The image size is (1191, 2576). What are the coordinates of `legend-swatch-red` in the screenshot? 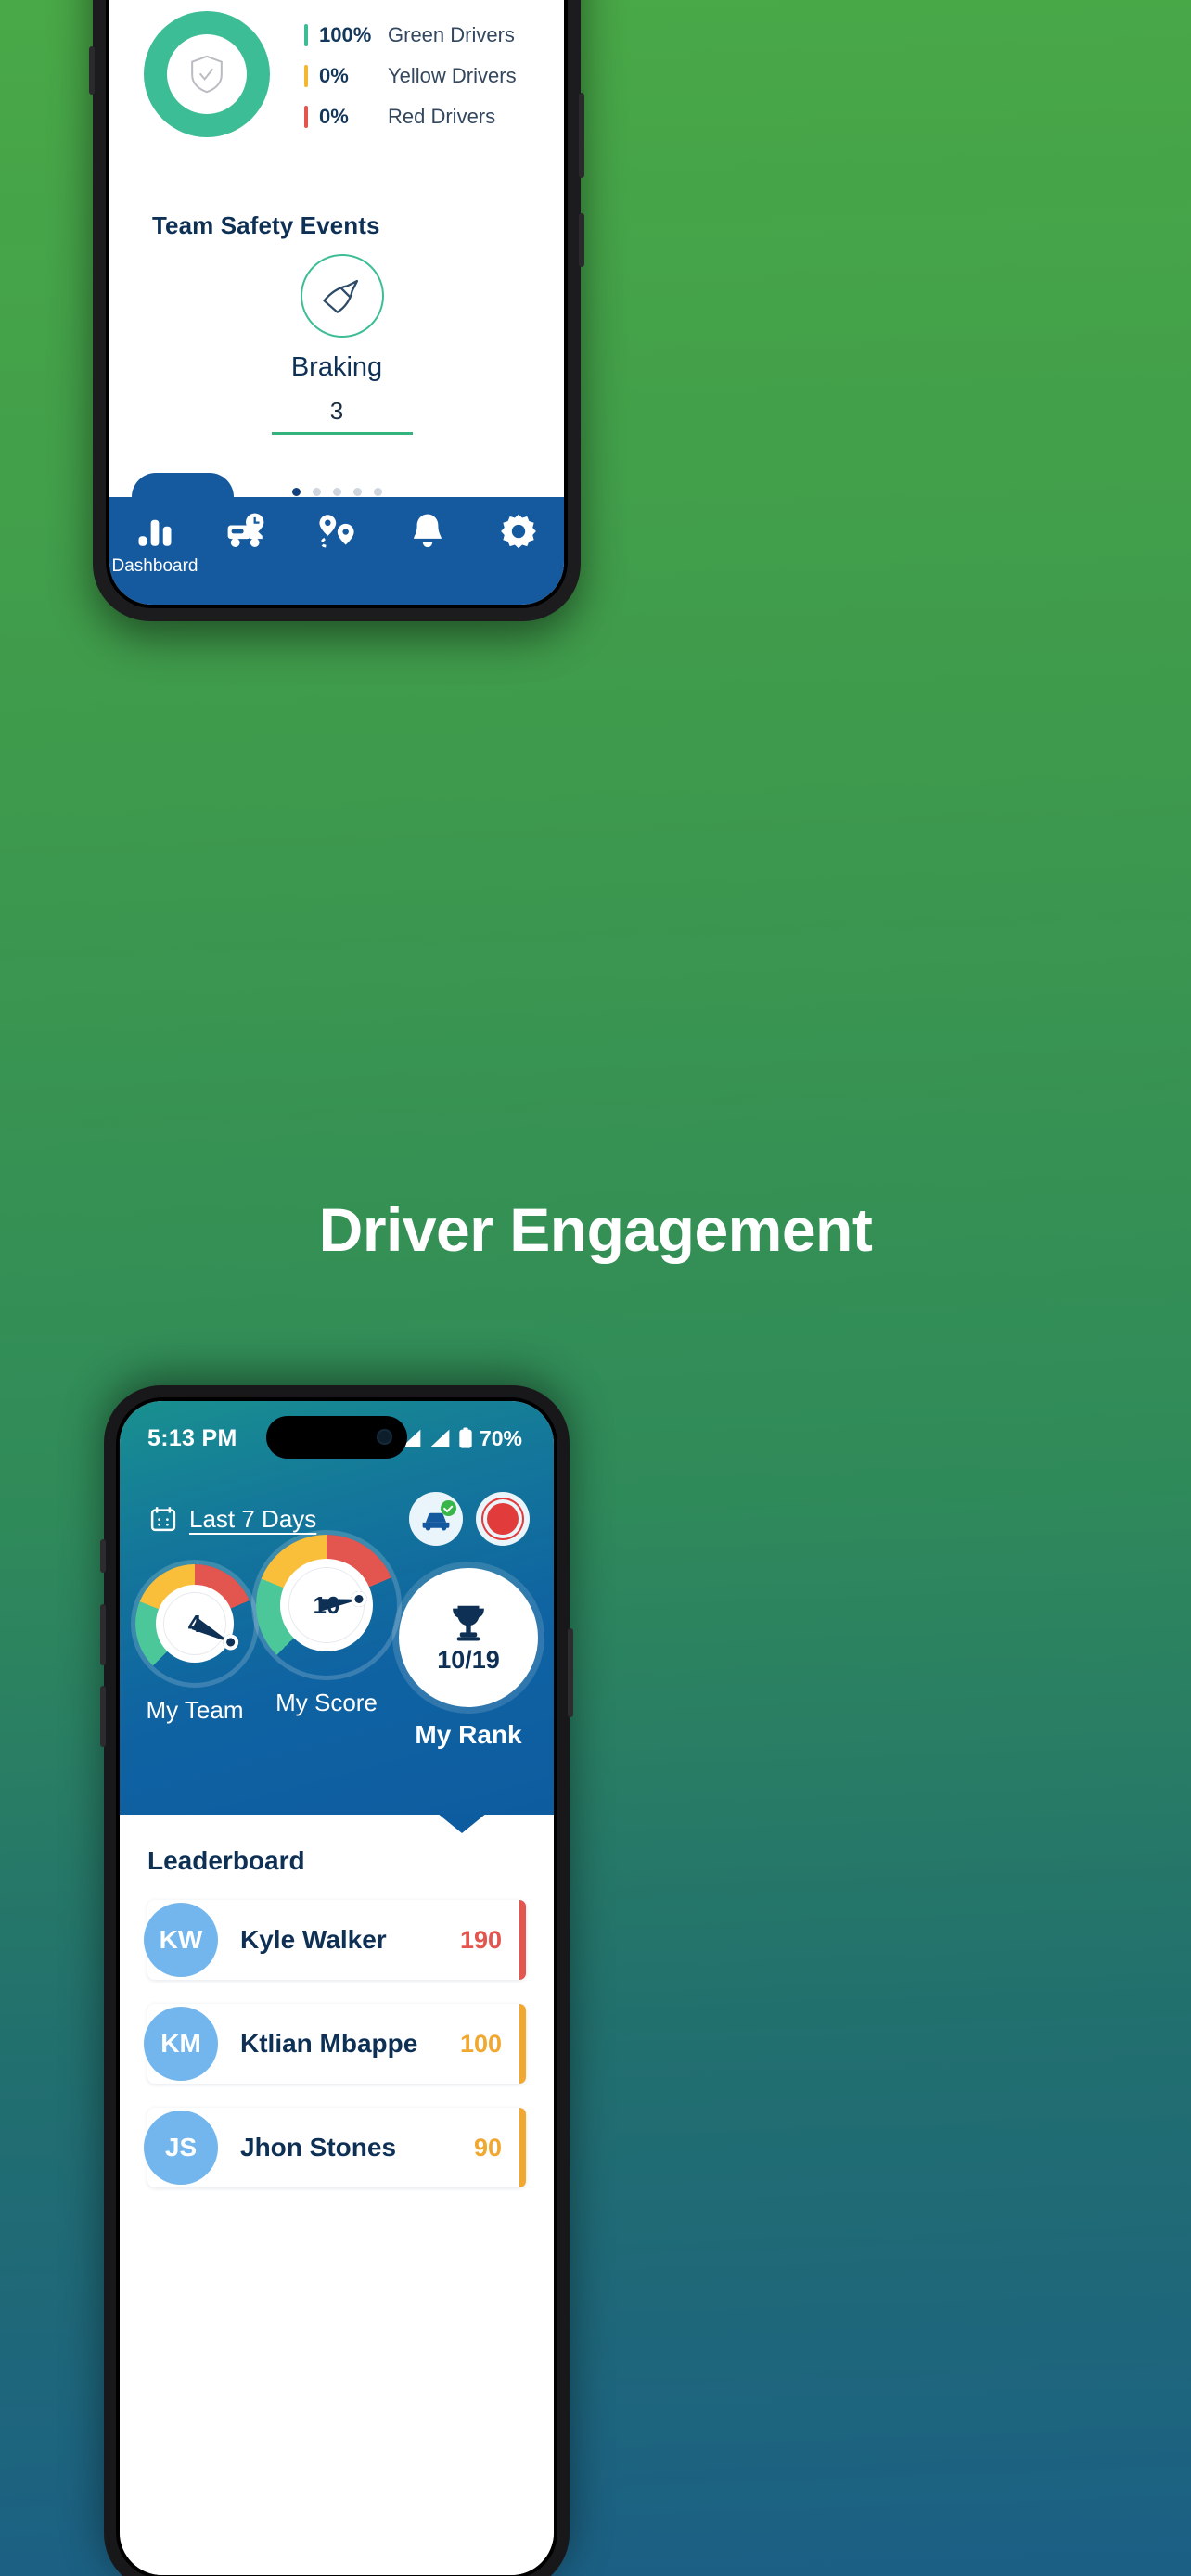 It's located at (306, 117).